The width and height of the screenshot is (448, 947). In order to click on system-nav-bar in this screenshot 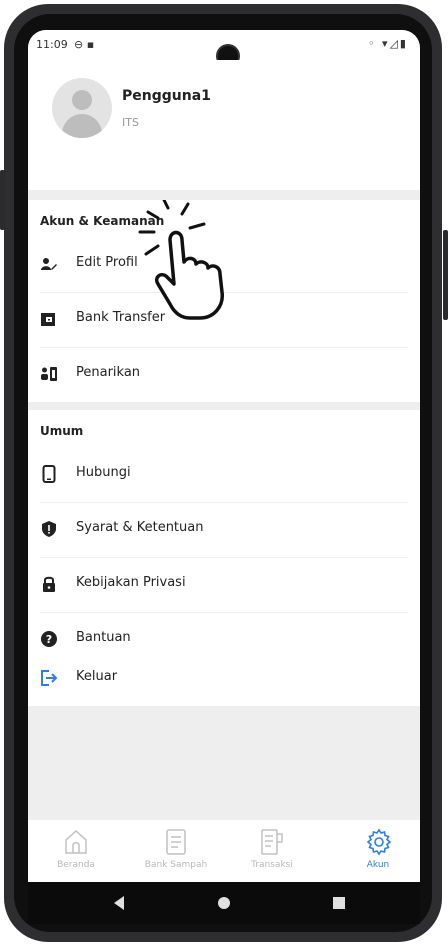, I will do `click(224, 903)`.